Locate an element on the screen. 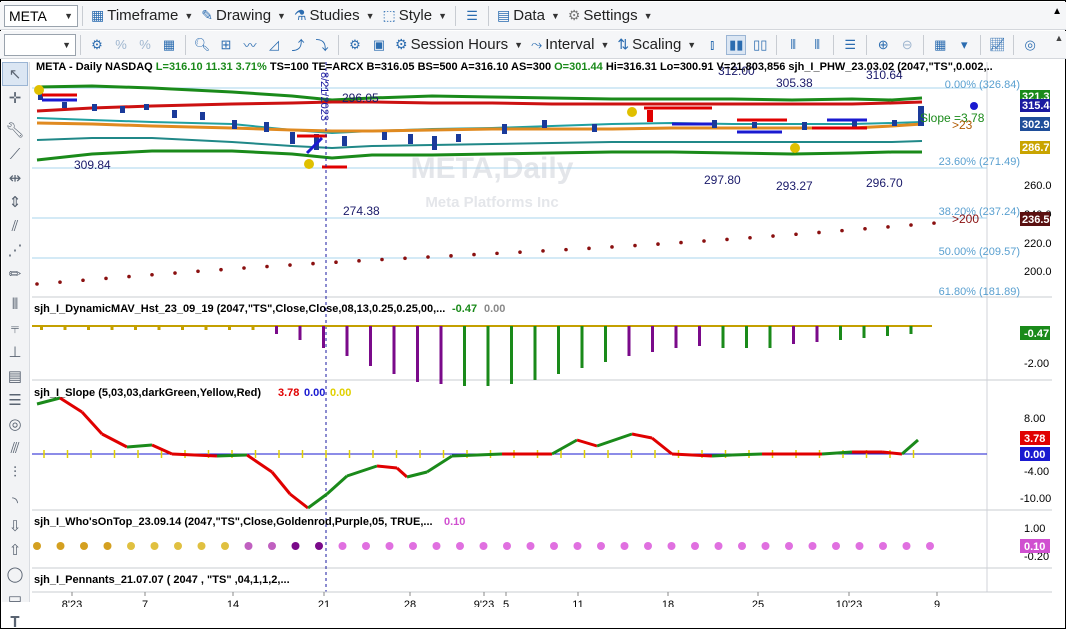 This screenshot has height=634, width=1066. scaling-menu: ⇅ Scaling ▼ is located at coordinates (656, 45).